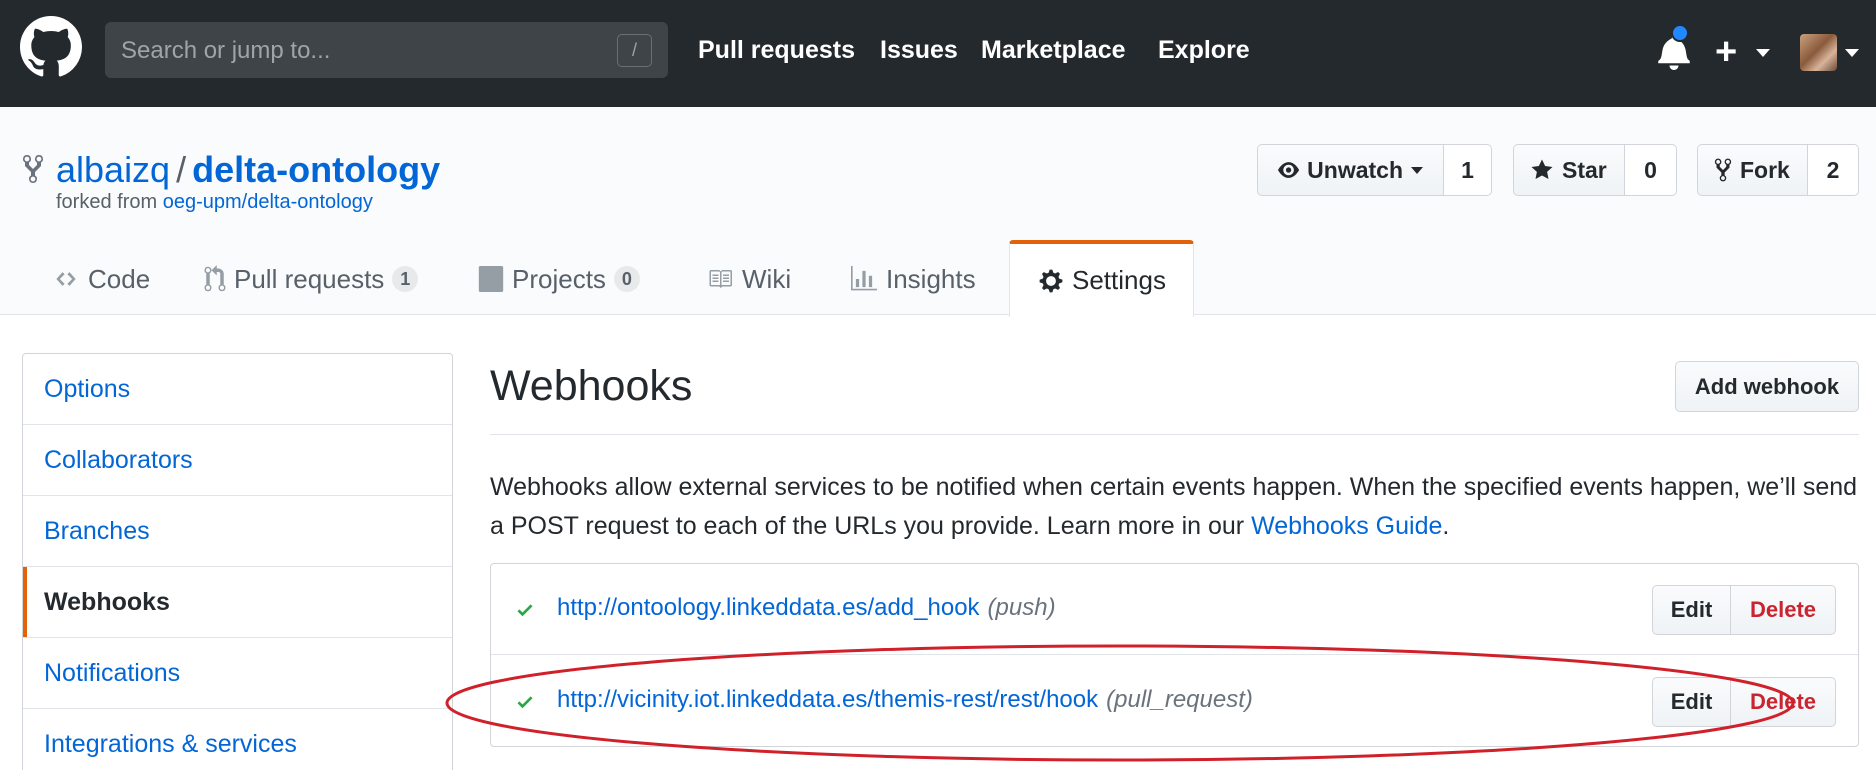 The width and height of the screenshot is (1876, 770). I want to click on pull-request-icon, so click(215, 278).